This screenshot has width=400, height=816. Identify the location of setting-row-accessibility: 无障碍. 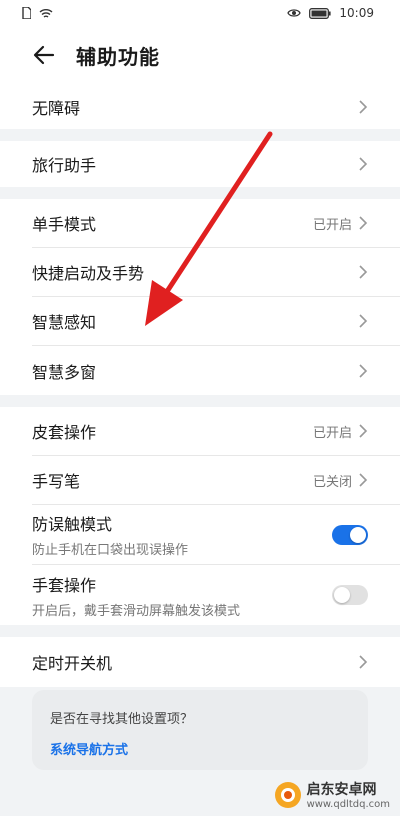
(216, 106).